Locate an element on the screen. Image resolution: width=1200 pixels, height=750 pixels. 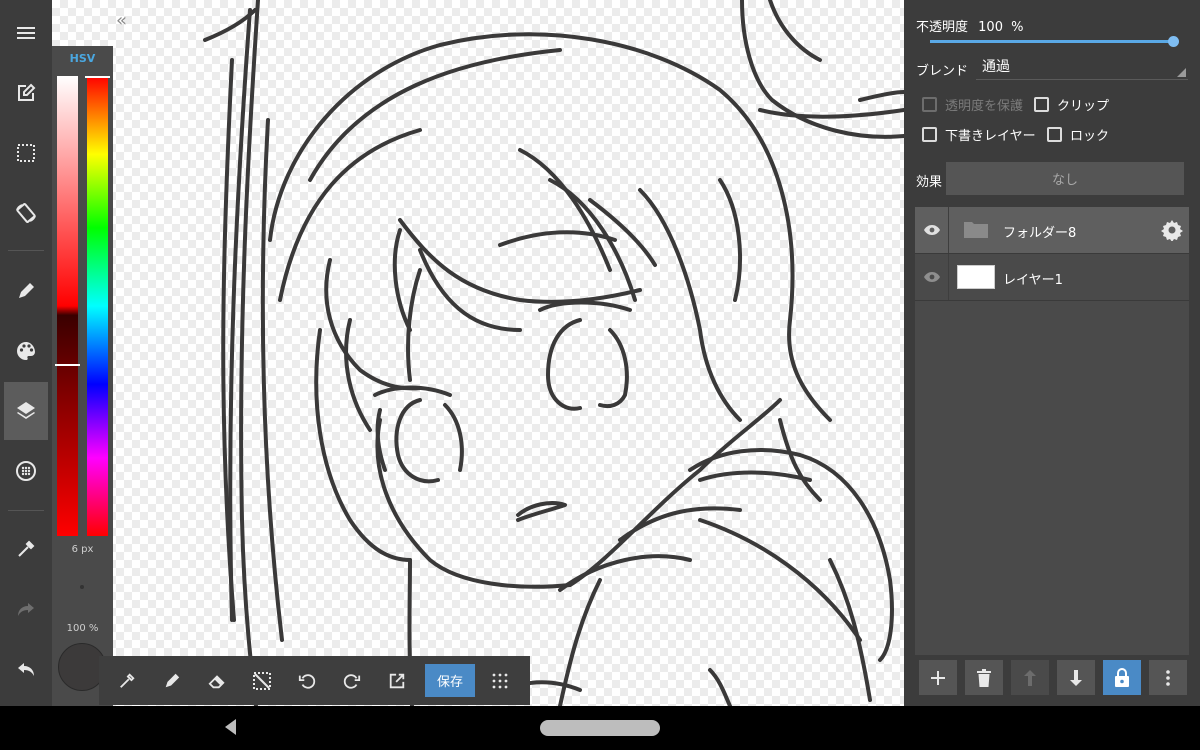
layer-name: フォルダー8 is located at coordinates (1040, 233).